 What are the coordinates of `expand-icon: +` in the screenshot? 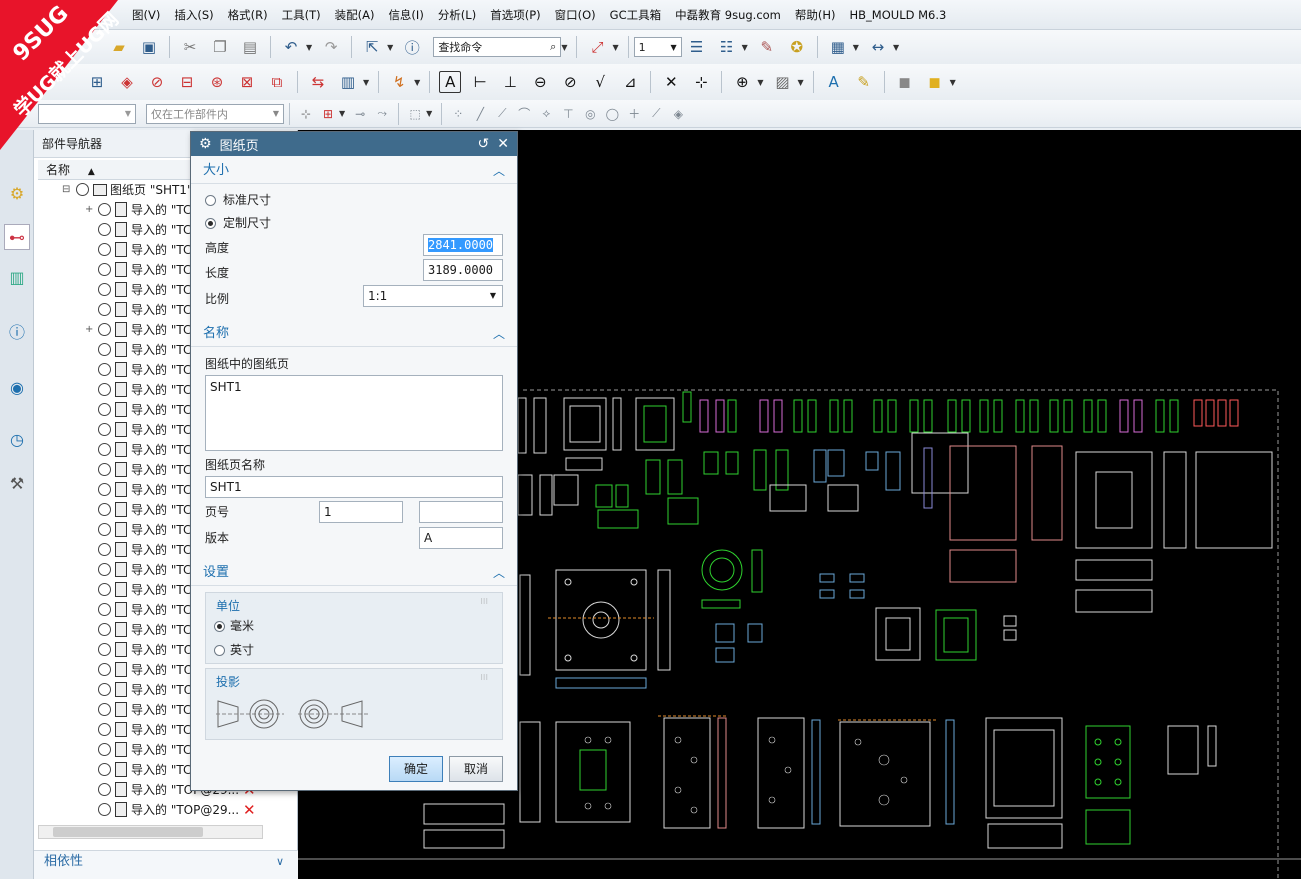 It's located at (89, 330).